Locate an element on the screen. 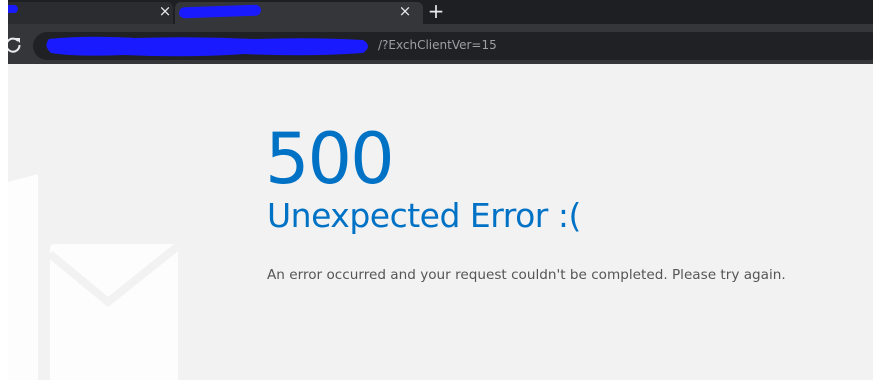 Image resolution: width=873 pixels, height=380 pixels. browser-toolbar: /?ExchClientVer=15 is located at coordinates (440, 44).